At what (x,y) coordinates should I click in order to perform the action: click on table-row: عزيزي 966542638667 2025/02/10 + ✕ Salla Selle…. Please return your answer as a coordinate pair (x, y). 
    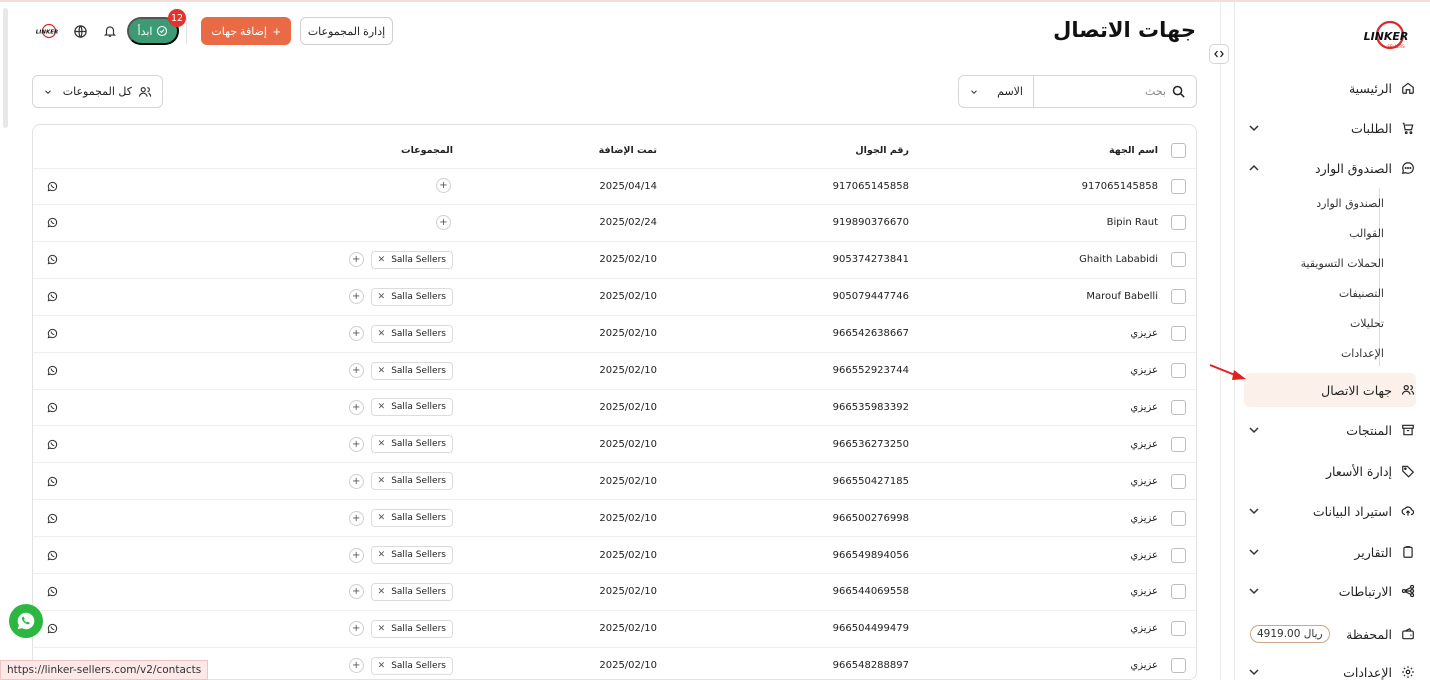
    Looking at the image, I should click on (614, 334).